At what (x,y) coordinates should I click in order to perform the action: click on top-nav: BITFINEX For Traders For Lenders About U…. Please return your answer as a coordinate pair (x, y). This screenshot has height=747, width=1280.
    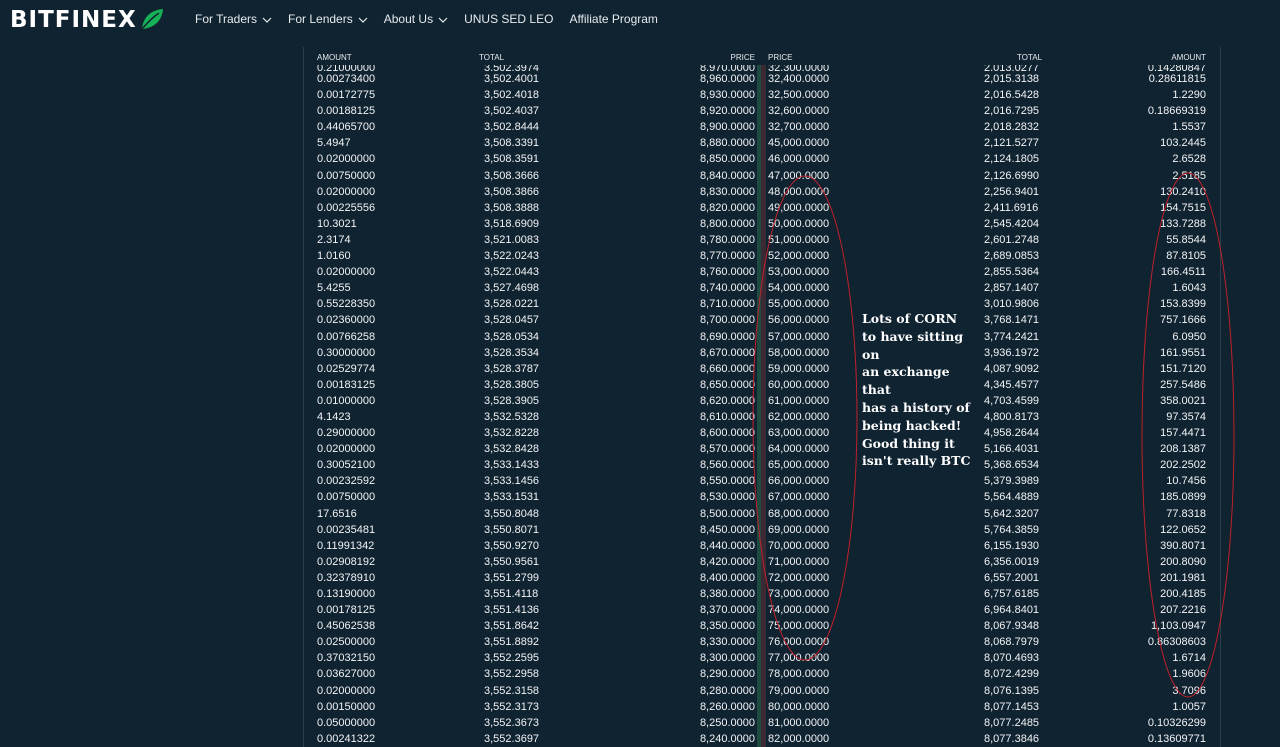
    Looking at the image, I should click on (640, 20).